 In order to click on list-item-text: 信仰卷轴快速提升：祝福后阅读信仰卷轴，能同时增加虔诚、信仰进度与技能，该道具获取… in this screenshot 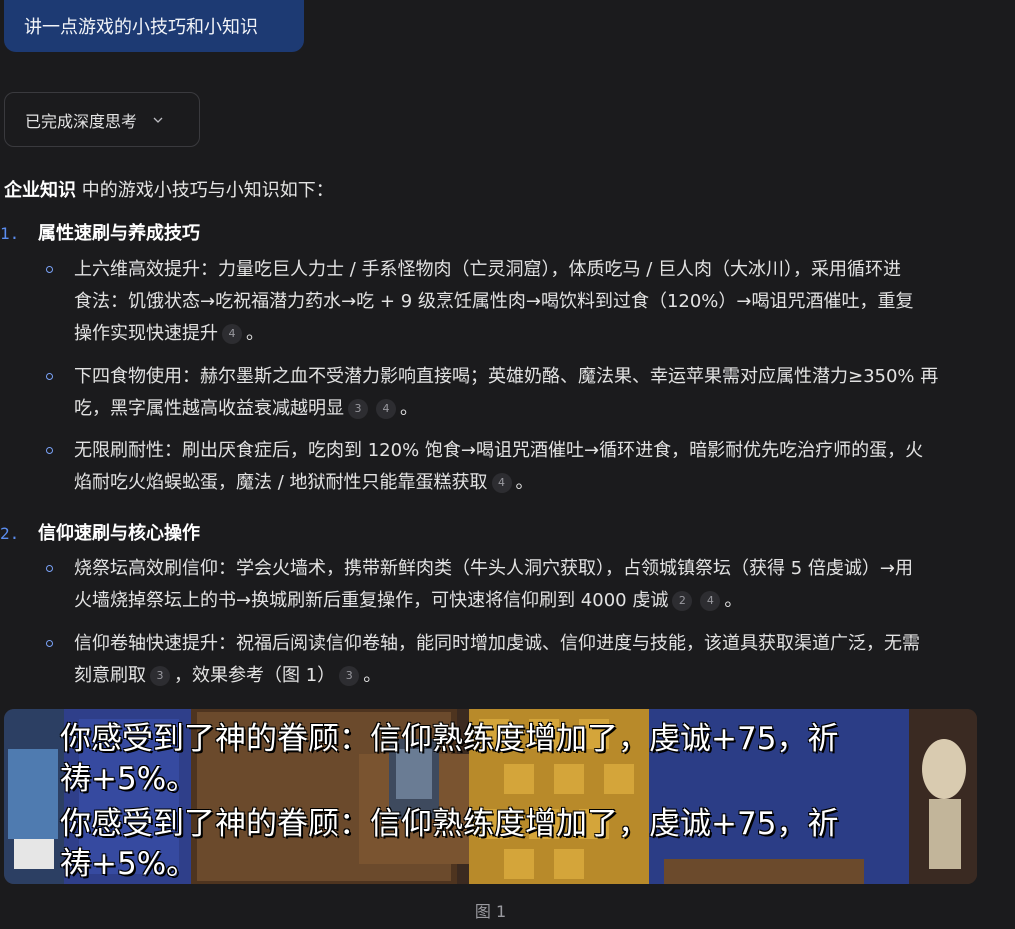, I will do `click(497, 643)`.